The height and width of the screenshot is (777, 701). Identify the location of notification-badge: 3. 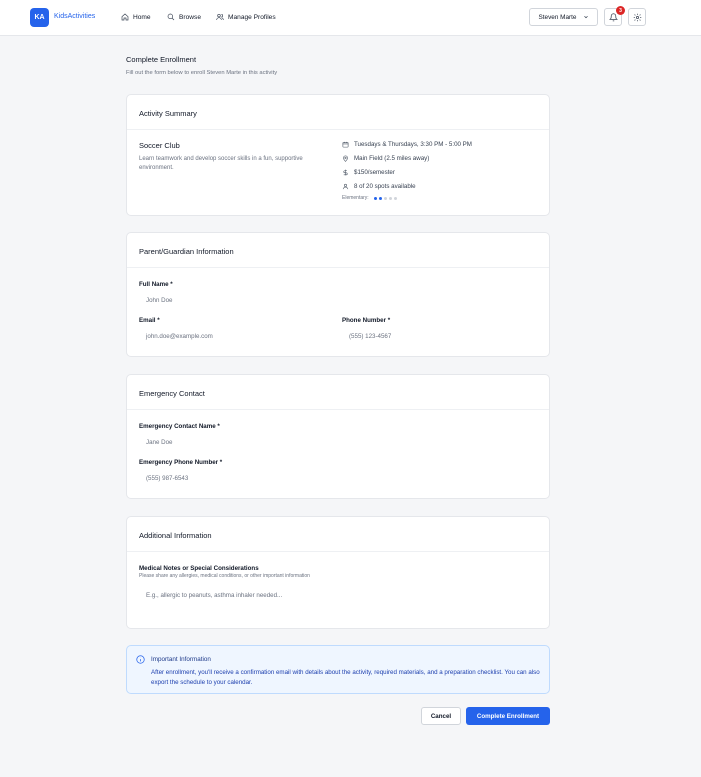
(620, 10).